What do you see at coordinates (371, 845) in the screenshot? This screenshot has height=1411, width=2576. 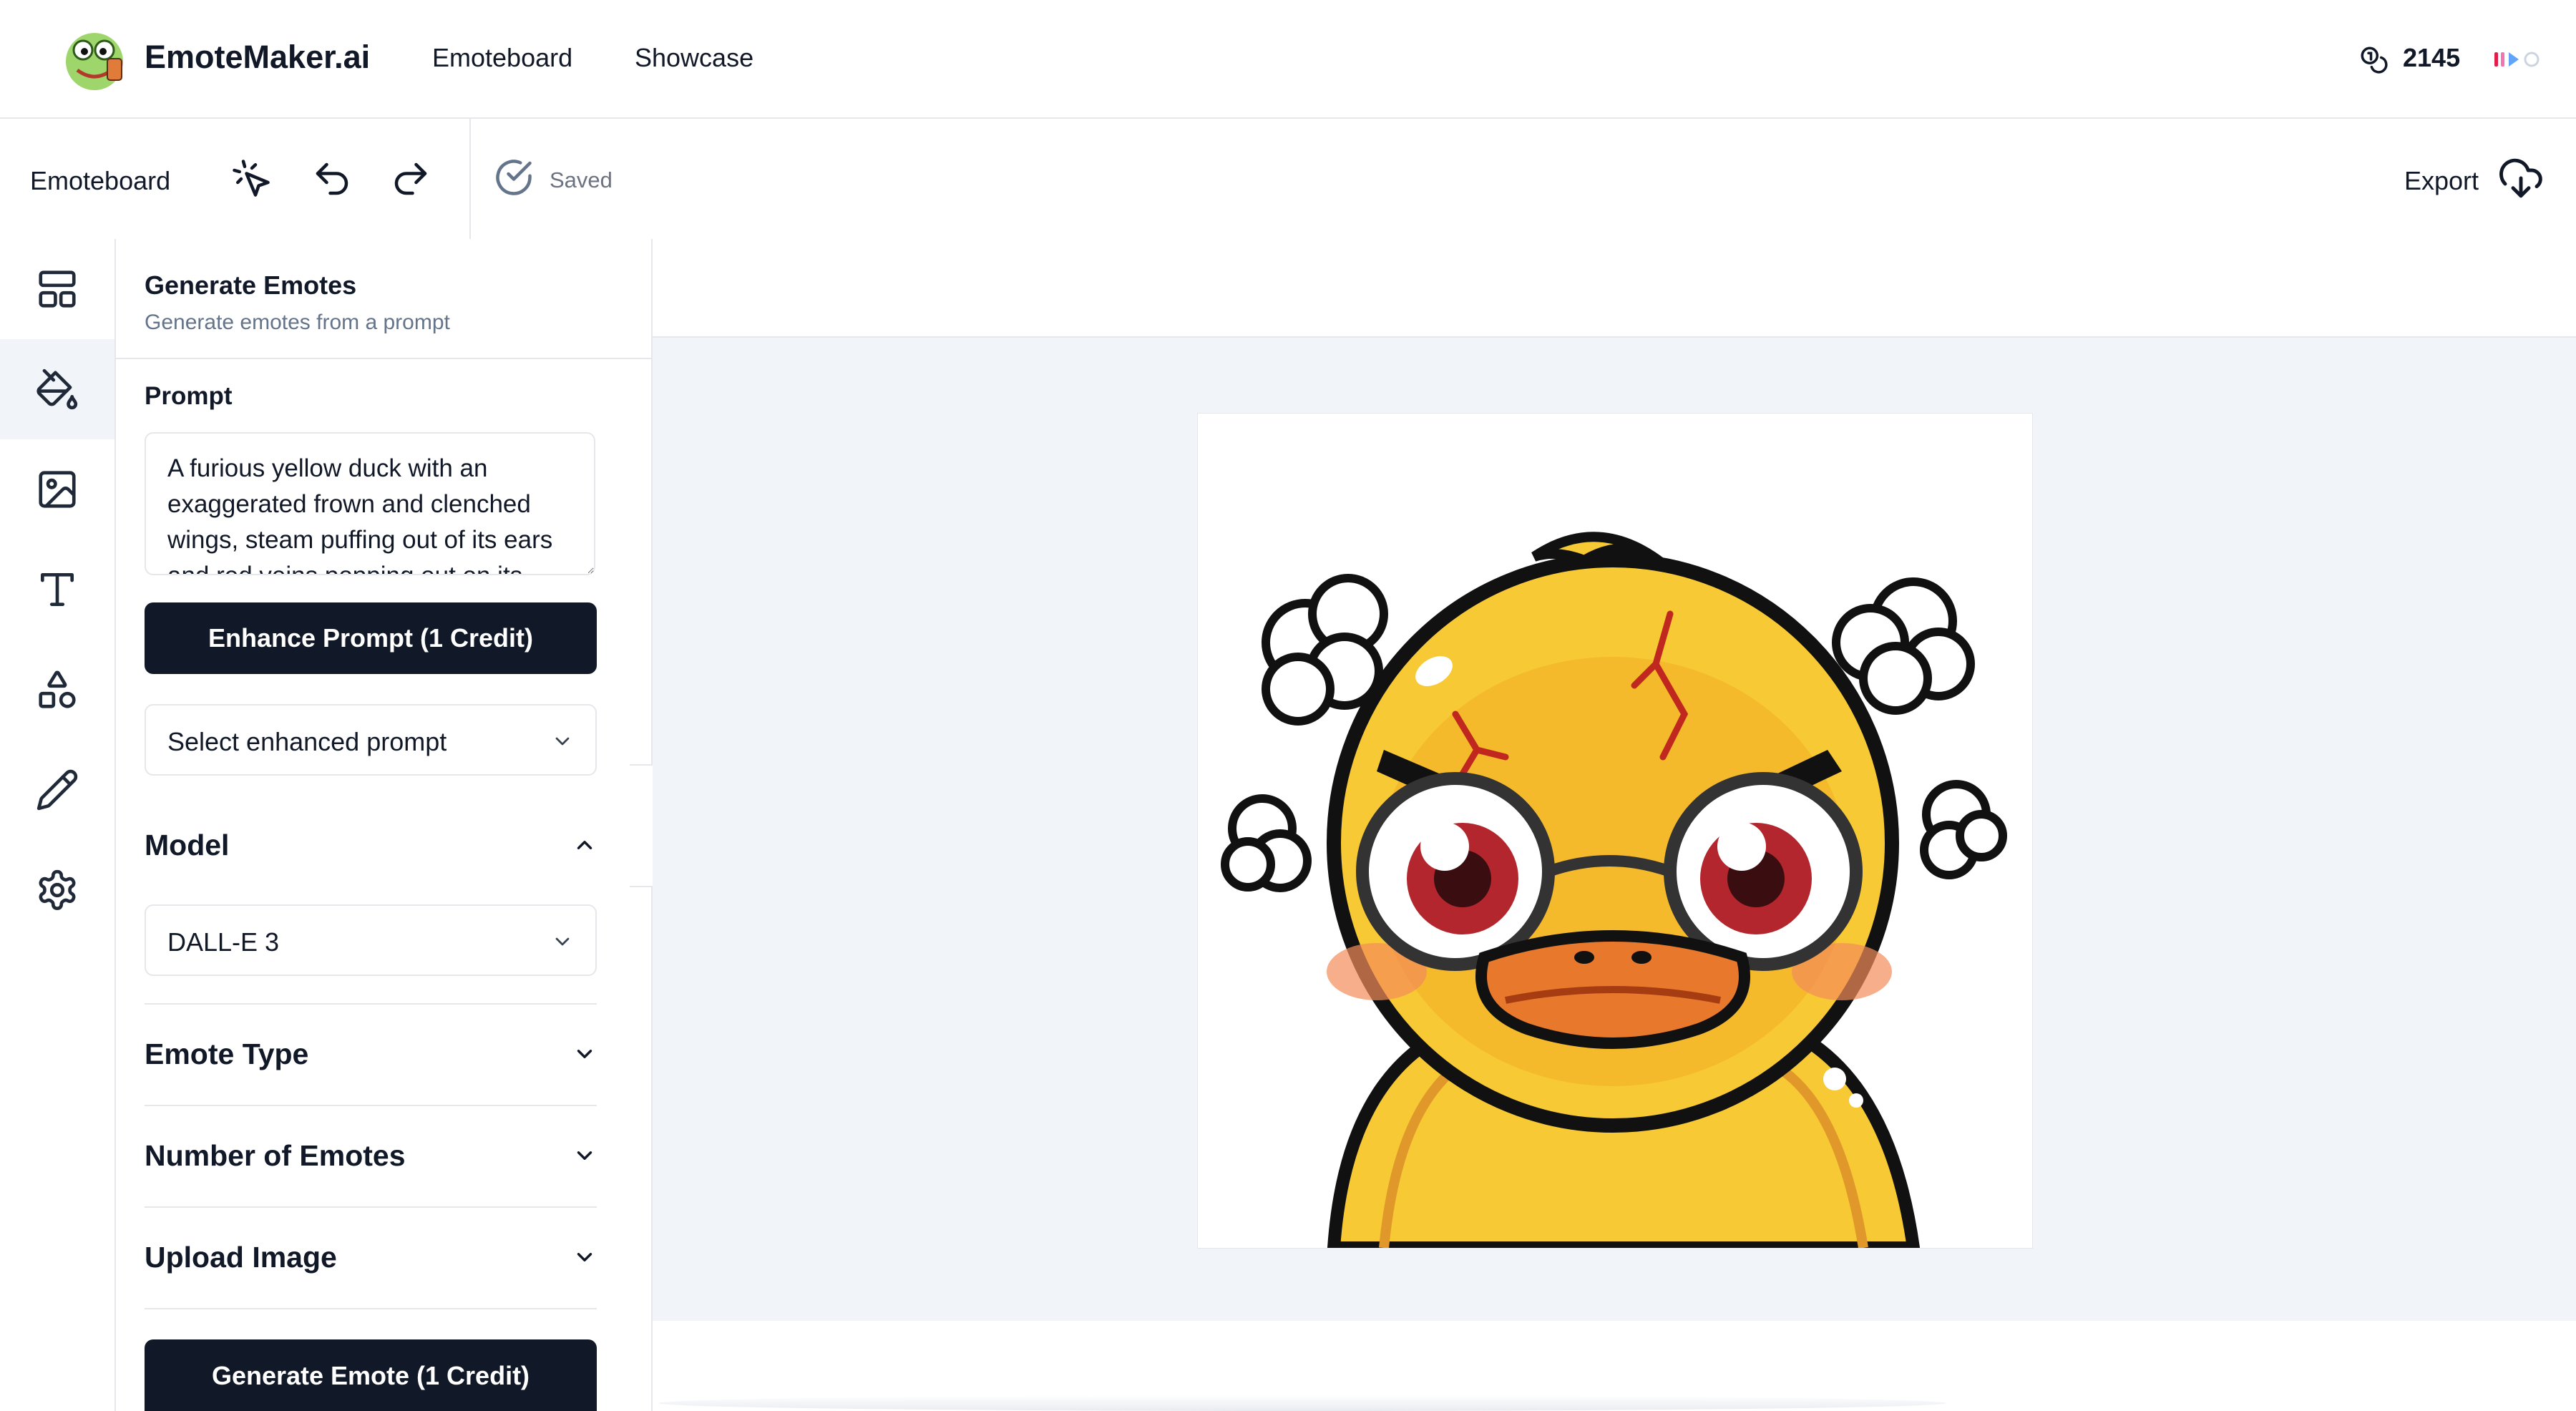 I see `model-section-toggle: Model` at bounding box center [371, 845].